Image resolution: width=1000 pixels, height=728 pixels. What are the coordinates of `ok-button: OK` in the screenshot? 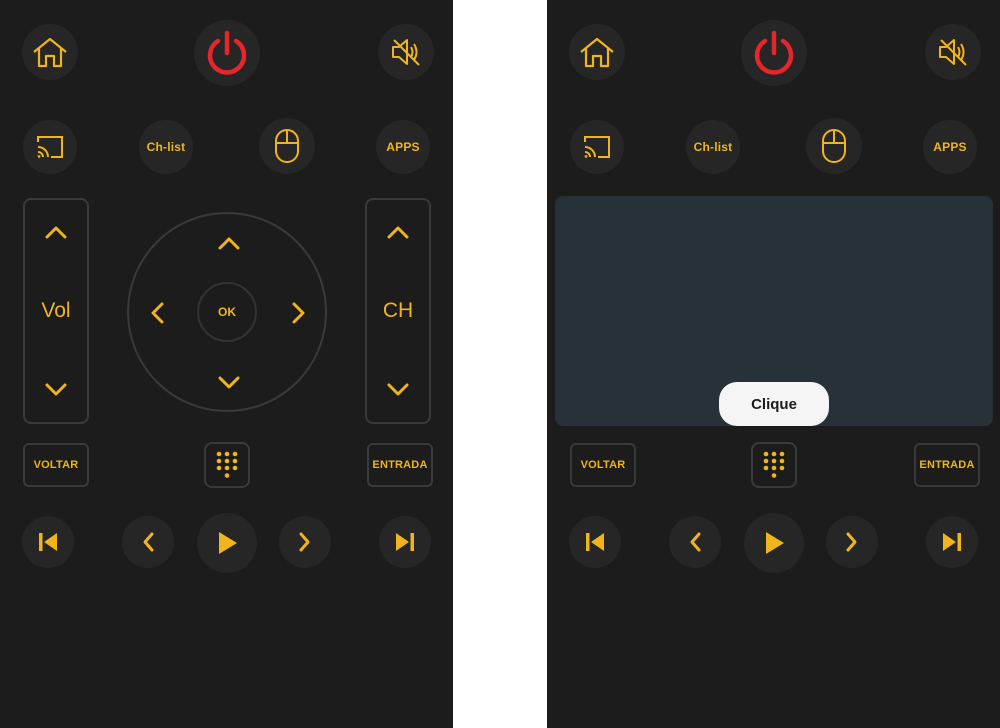 It's located at (227, 312).